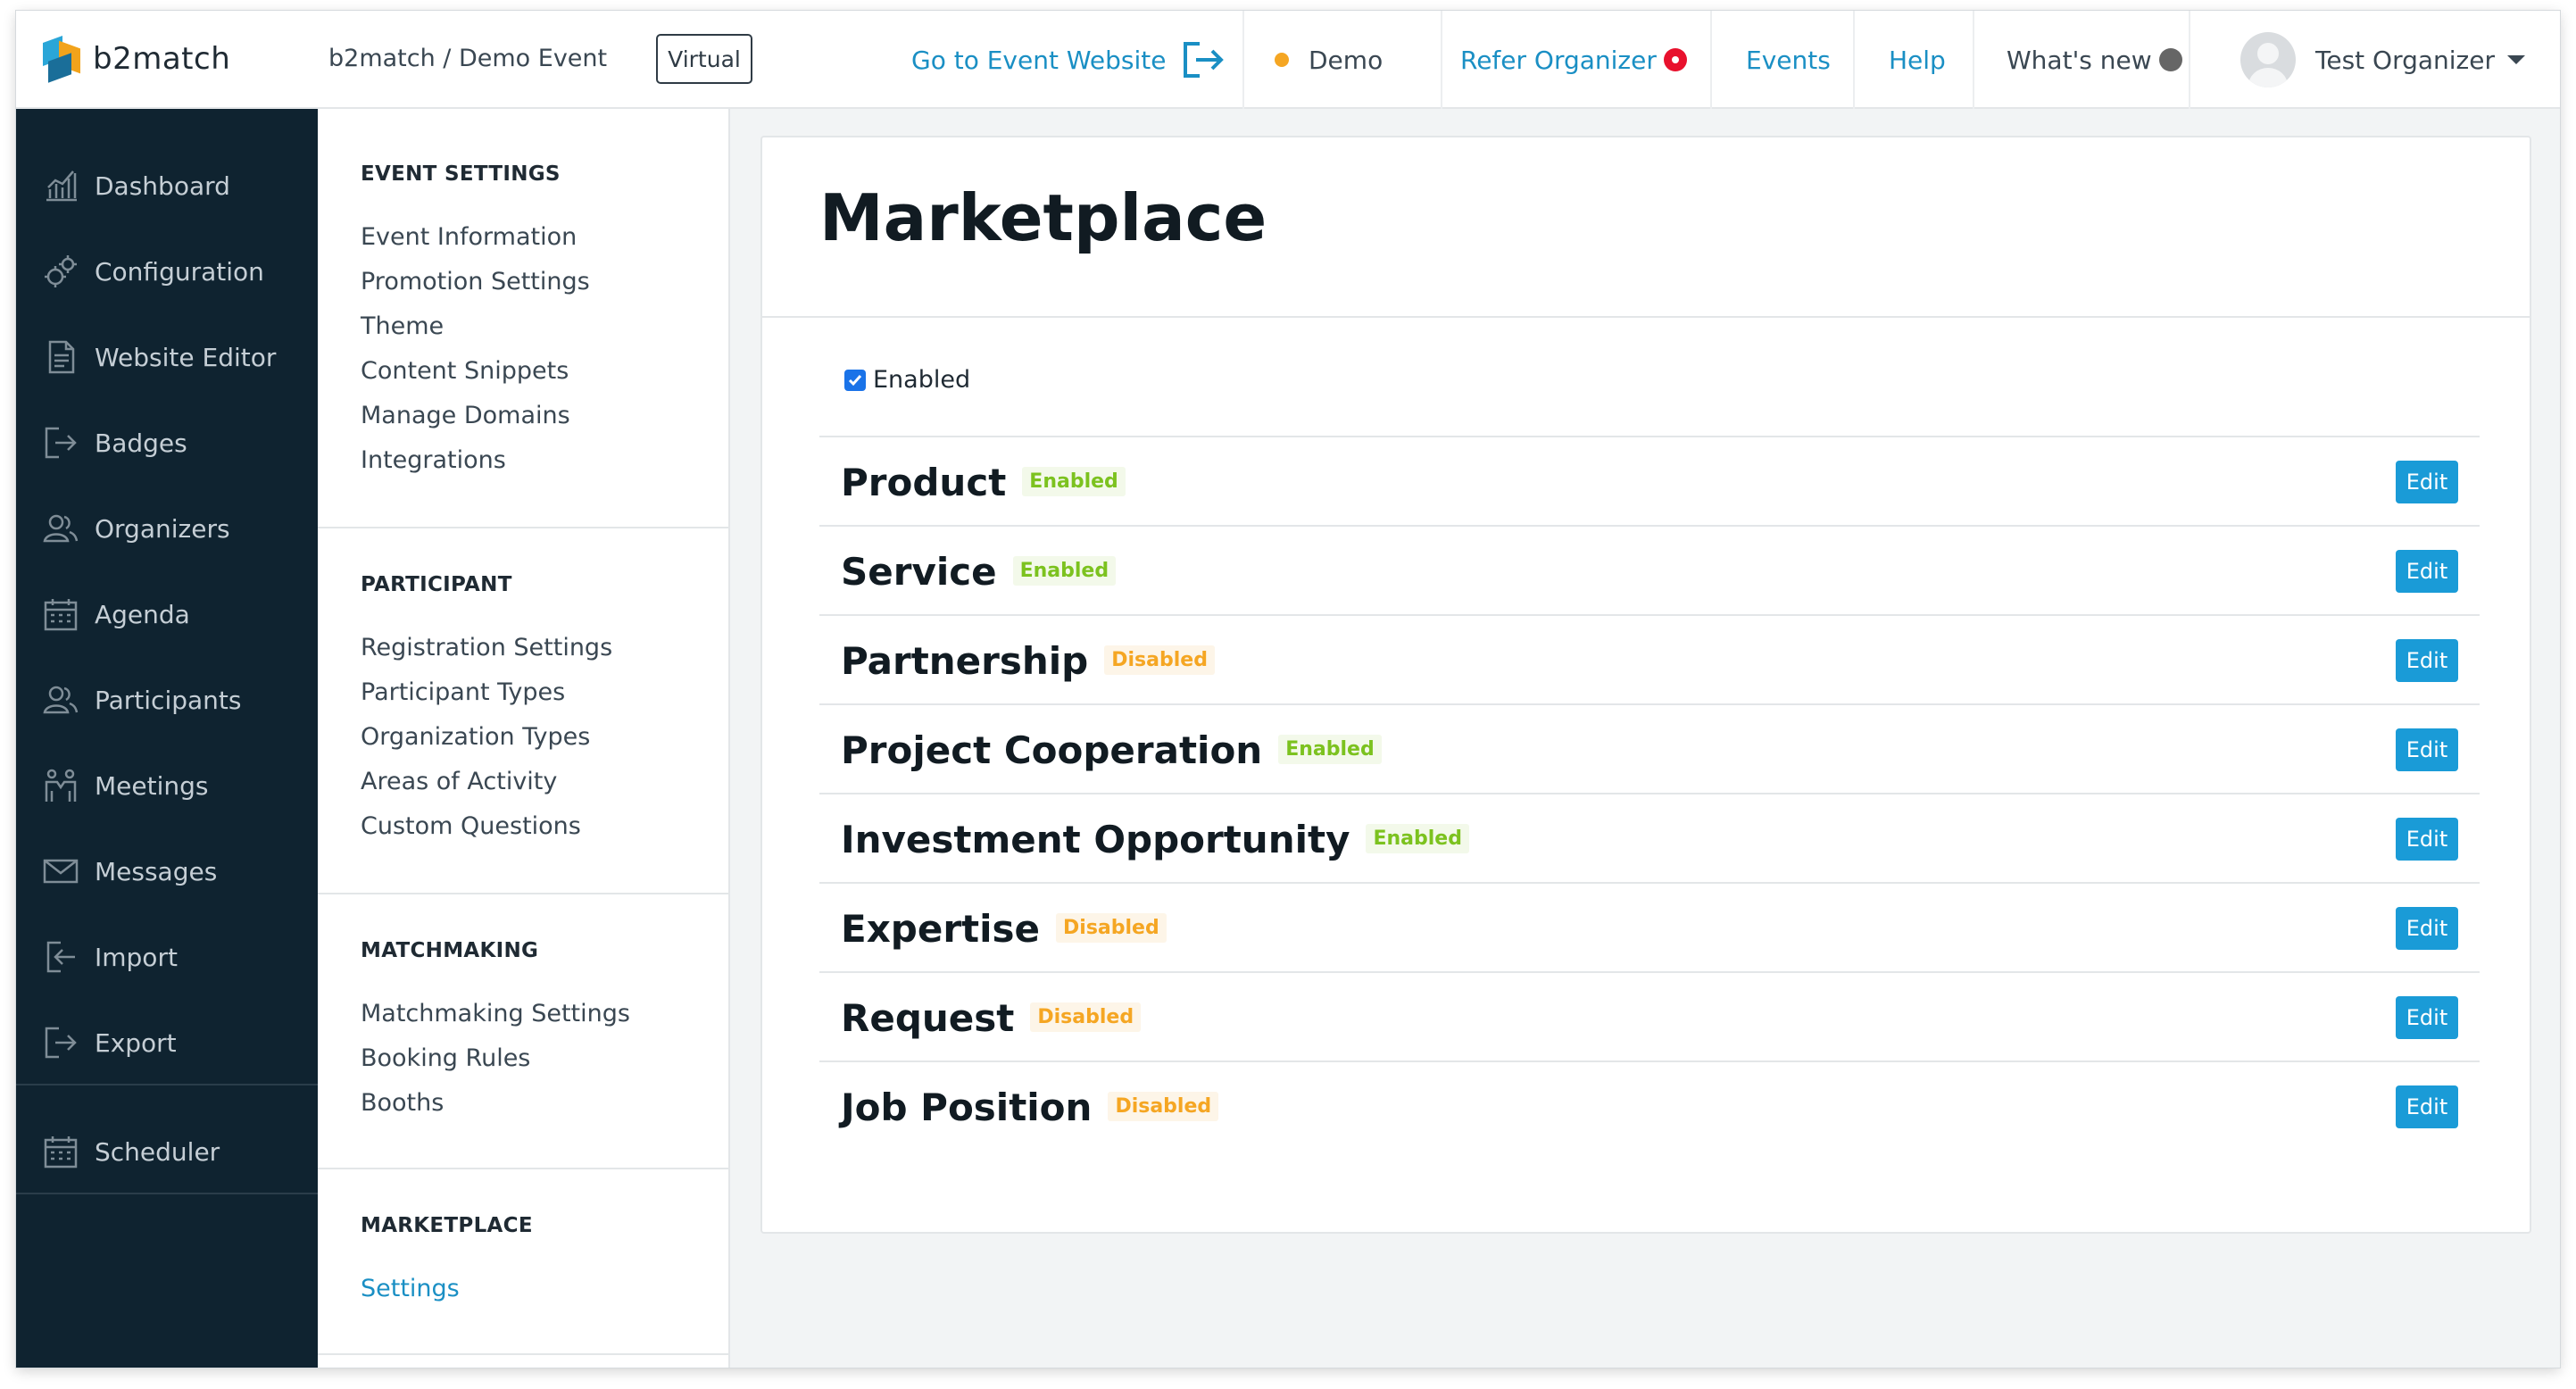 This screenshot has height=1389, width=2576. I want to click on sidebar-divider, so click(167, 1084).